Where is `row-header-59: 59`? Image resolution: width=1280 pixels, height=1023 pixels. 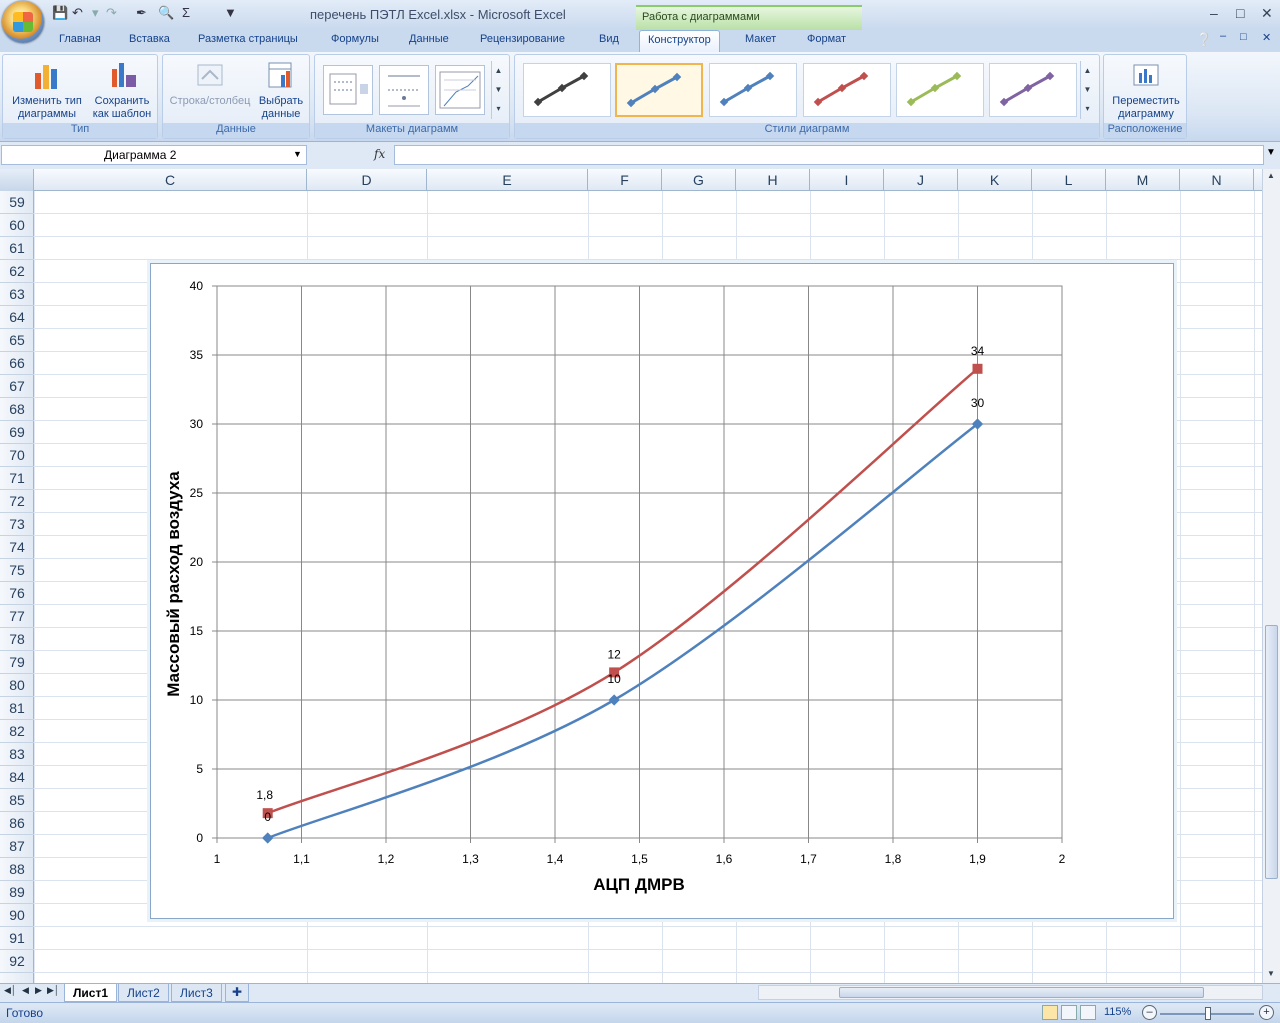 row-header-59: 59 is located at coordinates (17, 202).